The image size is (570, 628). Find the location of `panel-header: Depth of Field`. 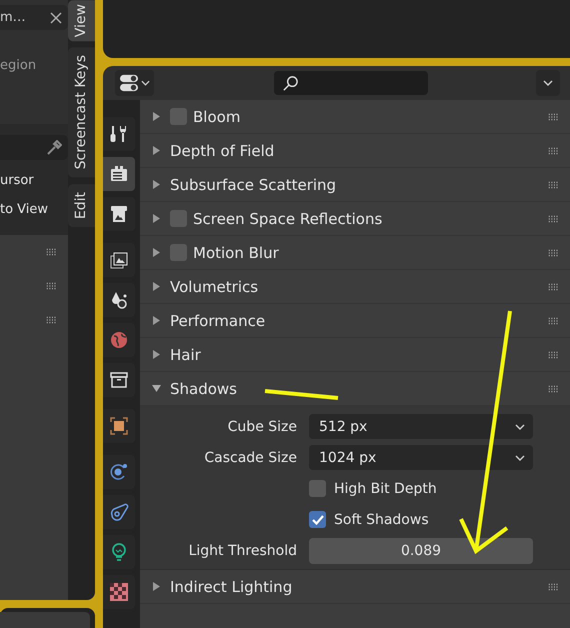

panel-header: Depth of Field is located at coordinates (355, 151).